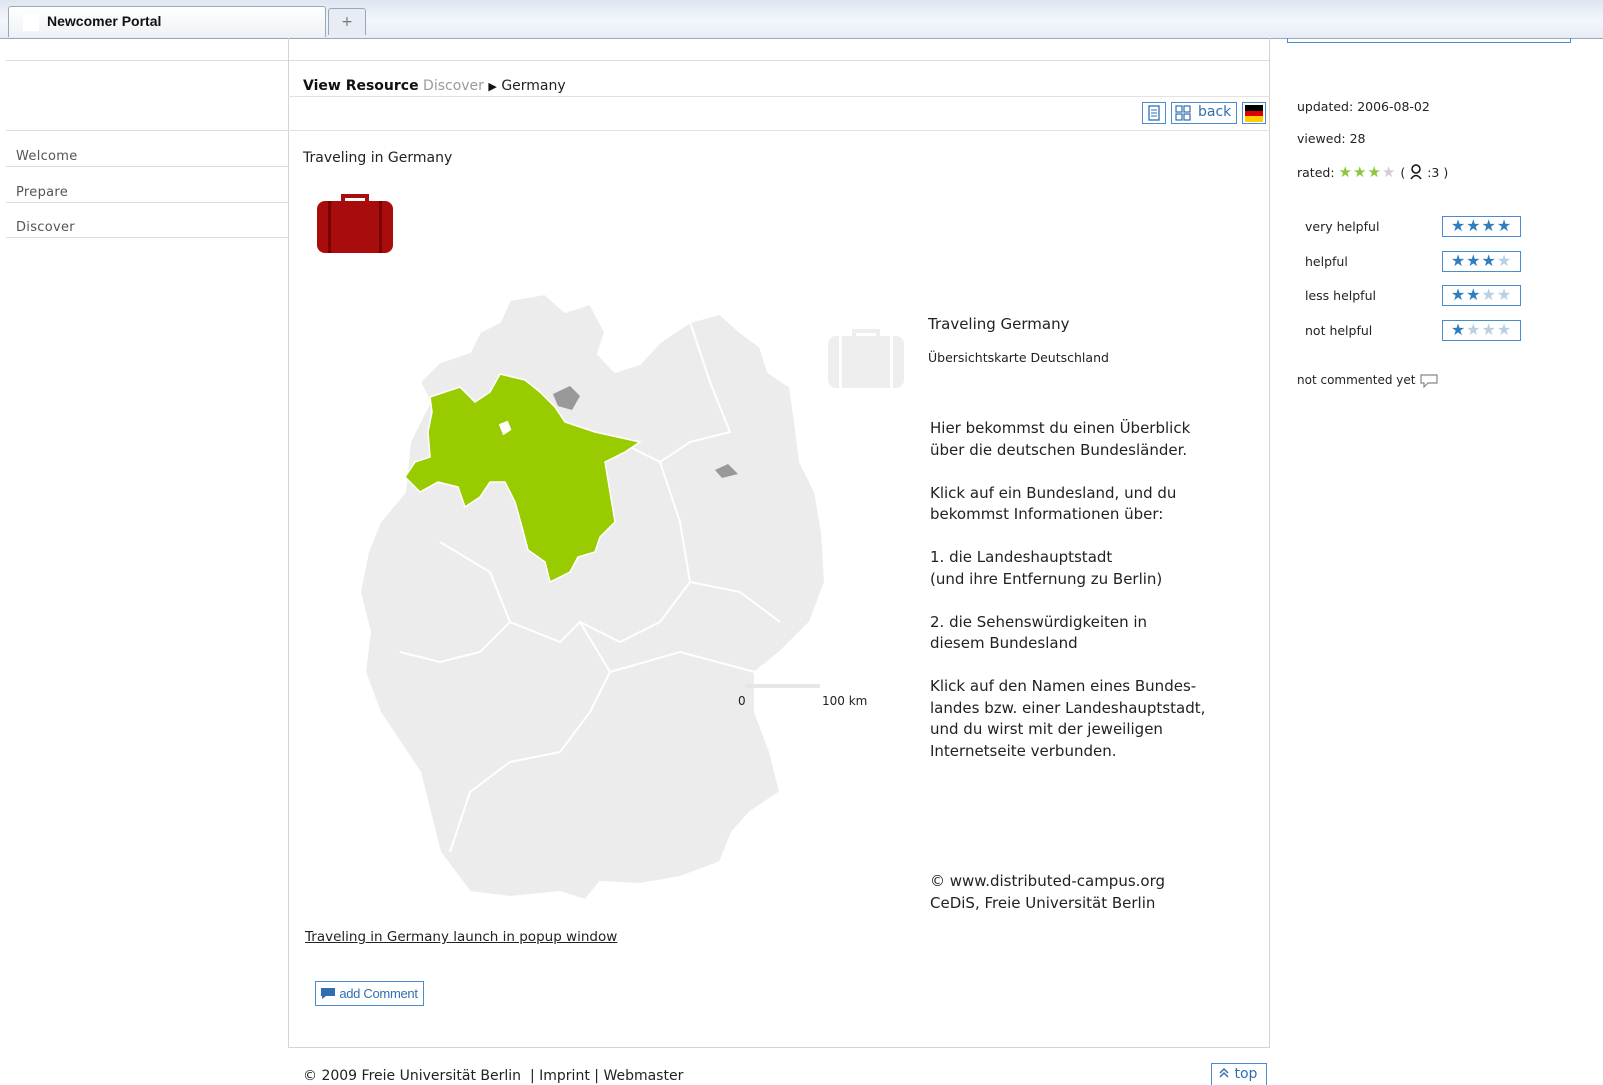 The height and width of the screenshot is (1085, 1603). What do you see at coordinates (779, 96) in the screenshot?
I see `header-divider` at bounding box center [779, 96].